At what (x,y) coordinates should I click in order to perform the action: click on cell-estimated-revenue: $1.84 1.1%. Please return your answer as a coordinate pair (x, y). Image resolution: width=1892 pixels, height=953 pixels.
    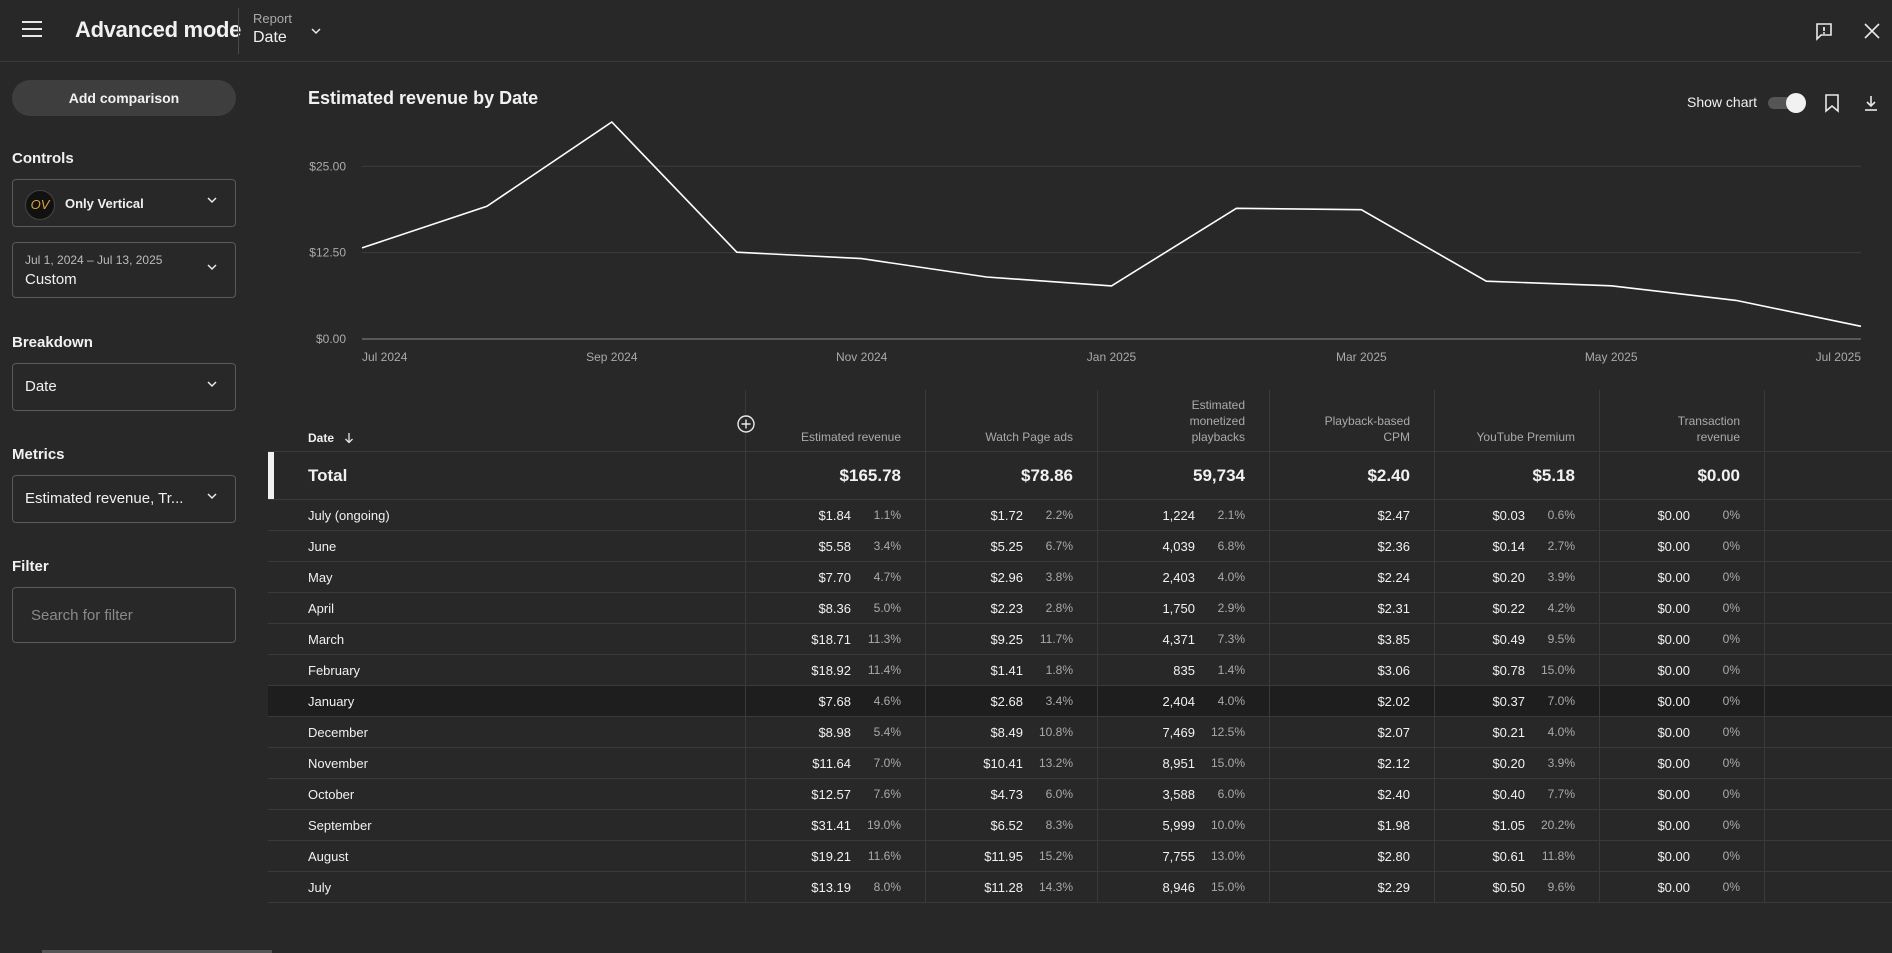
    Looking at the image, I should click on (836, 515).